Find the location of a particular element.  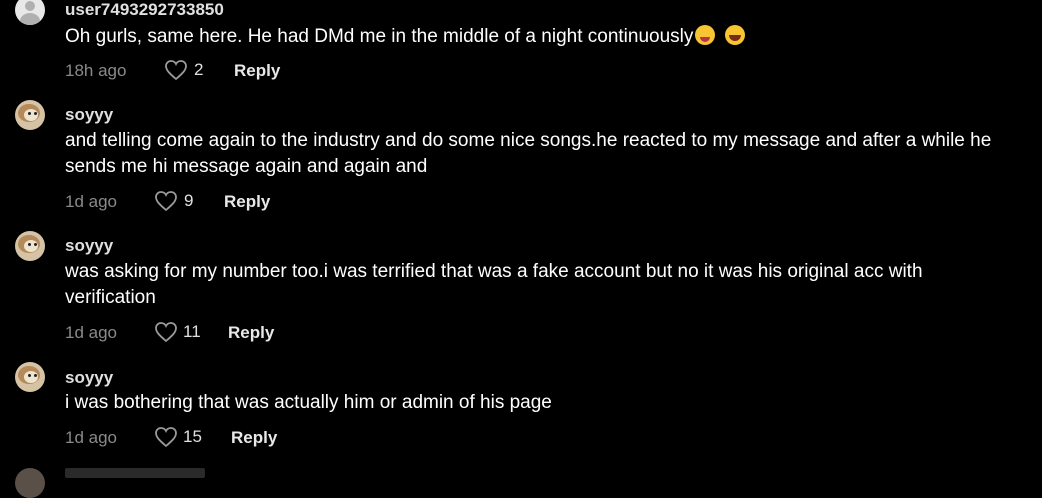

like-count: 11 is located at coordinates (192, 331).